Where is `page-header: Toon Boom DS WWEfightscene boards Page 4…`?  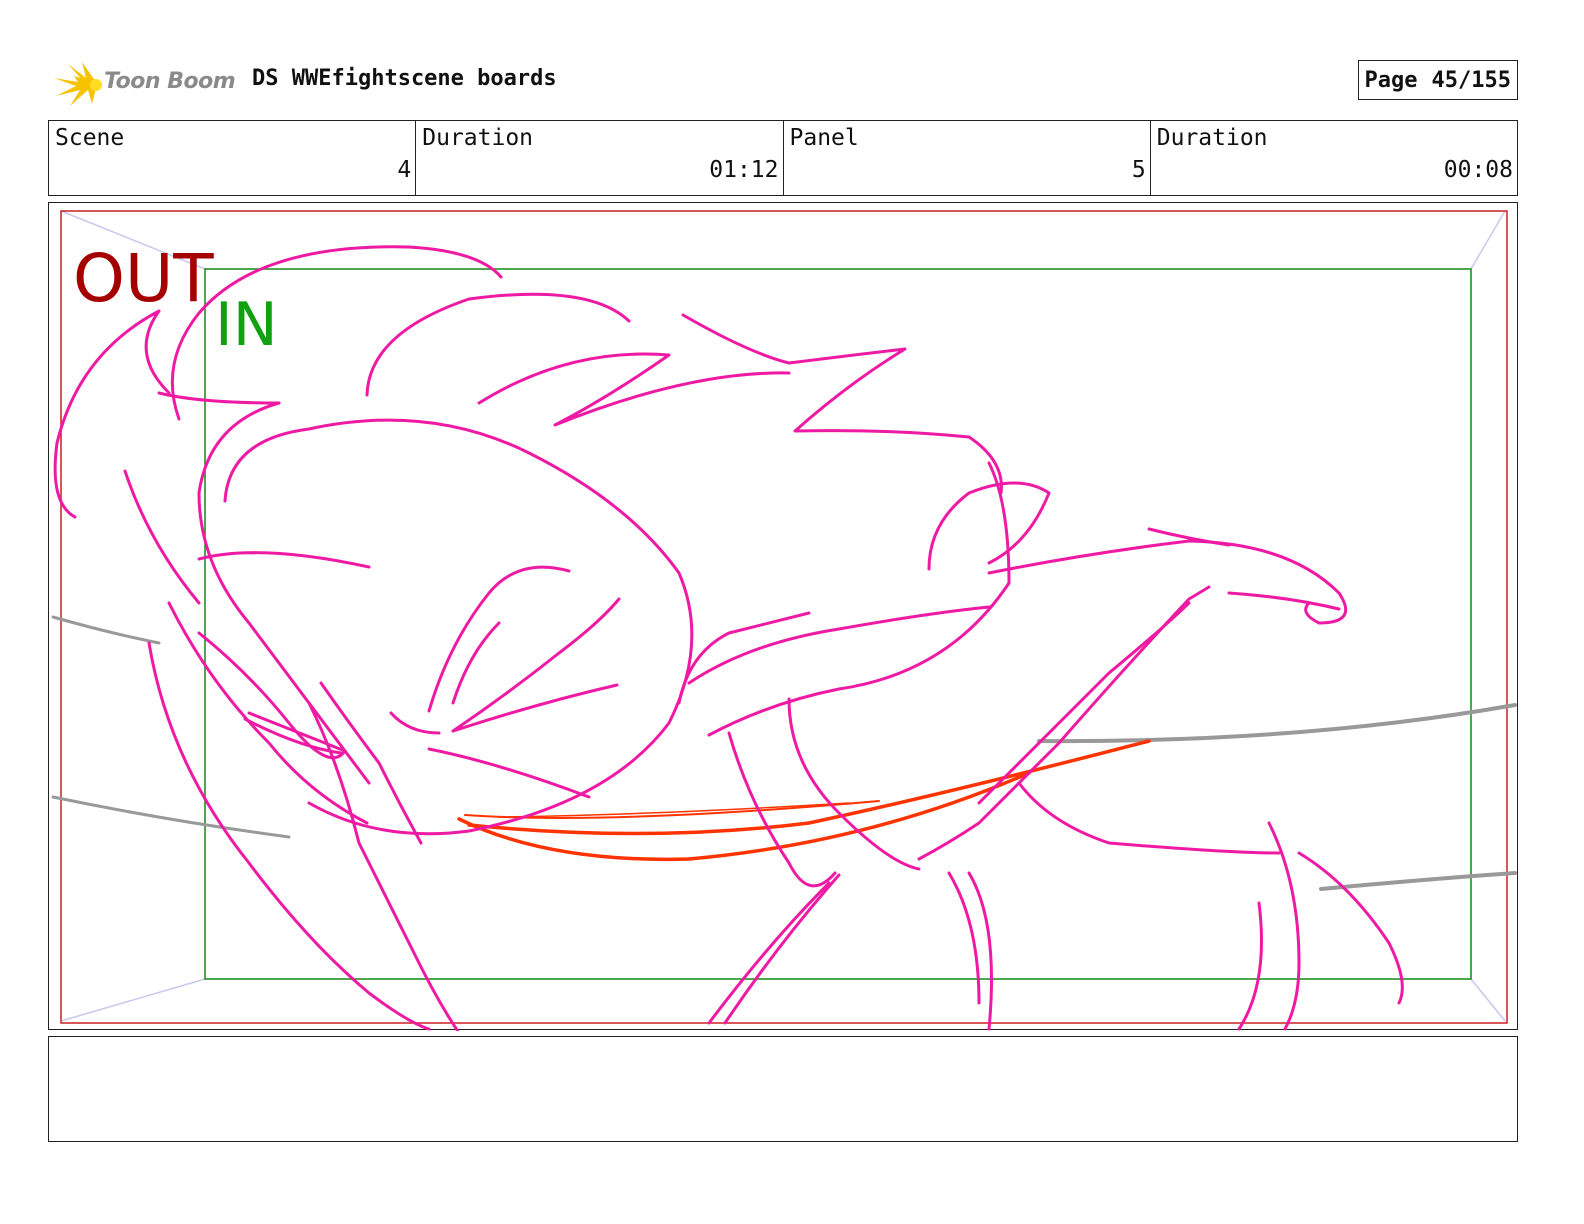
page-header: Toon Boom DS WWEfightscene boards Page 4… is located at coordinates (796, 82).